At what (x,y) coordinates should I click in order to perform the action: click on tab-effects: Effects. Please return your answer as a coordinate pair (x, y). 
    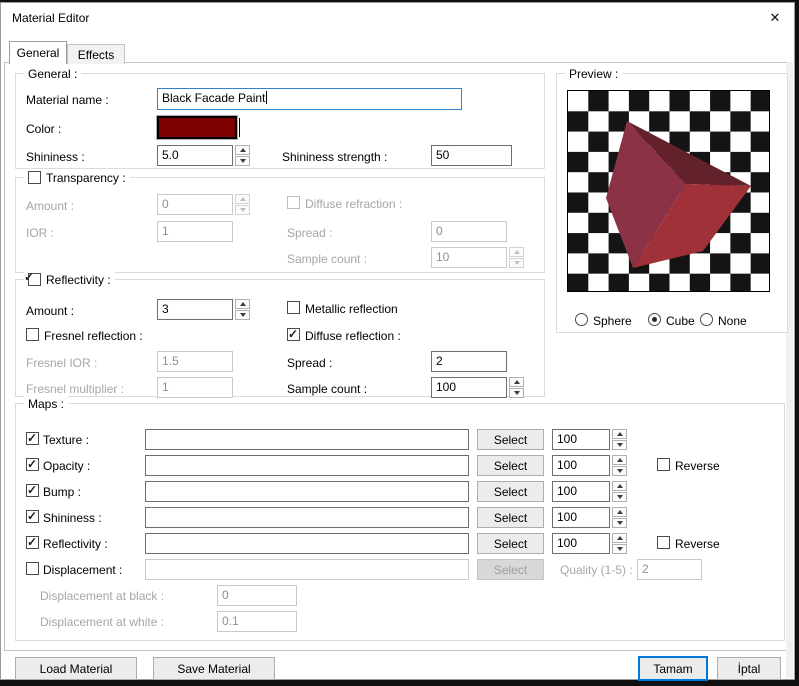
    Looking at the image, I should click on (96, 54).